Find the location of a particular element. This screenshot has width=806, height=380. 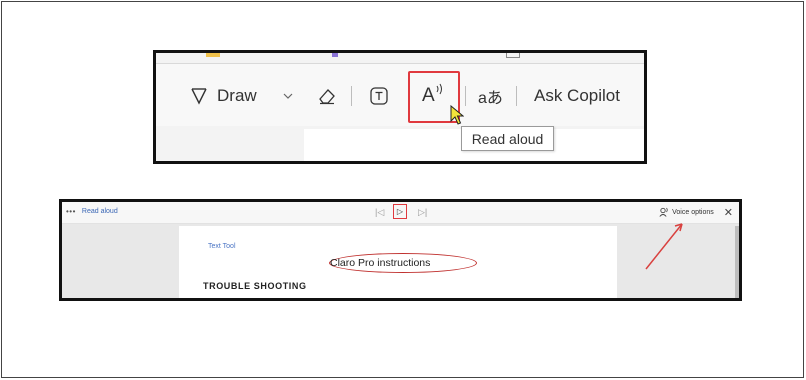

translate-icon: aあ is located at coordinates (490, 98).